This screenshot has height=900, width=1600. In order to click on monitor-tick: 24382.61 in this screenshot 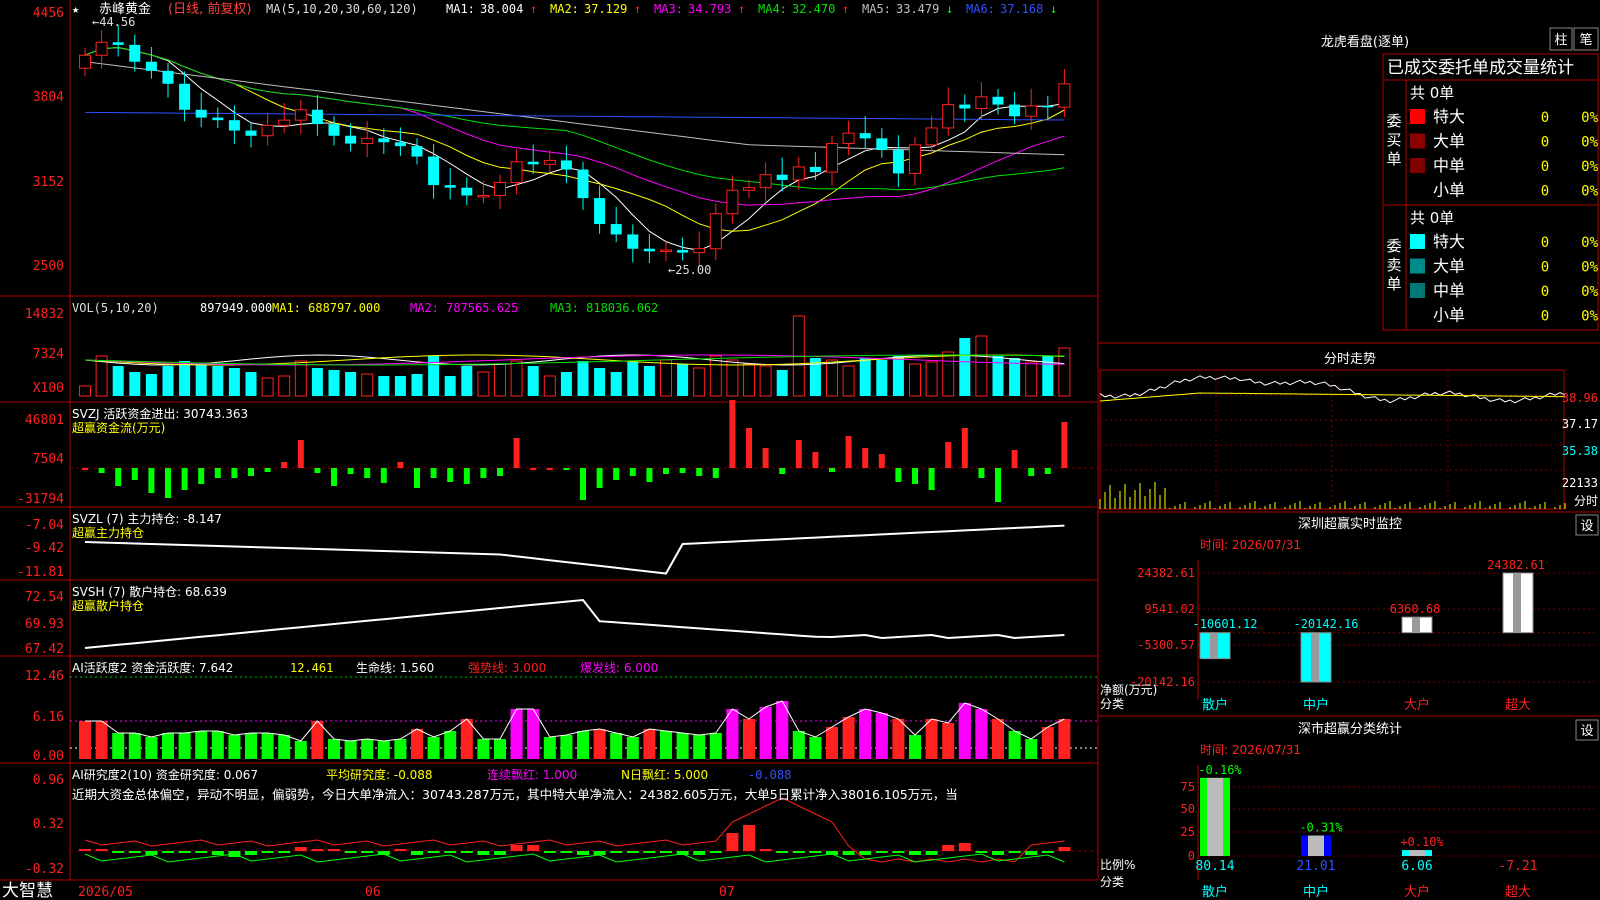, I will do `click(1166, 573)`.